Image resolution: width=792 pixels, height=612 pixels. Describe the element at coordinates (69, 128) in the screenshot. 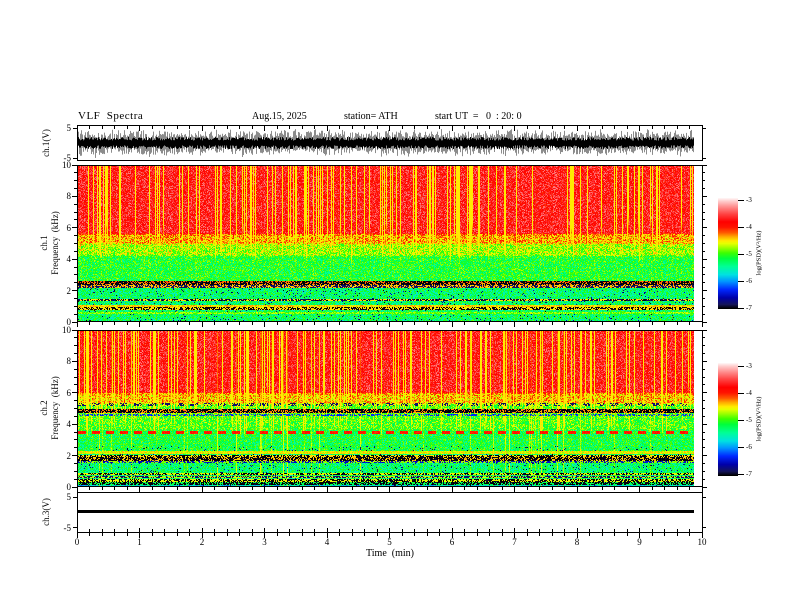

I see `y-tick-label: 5` at that location.